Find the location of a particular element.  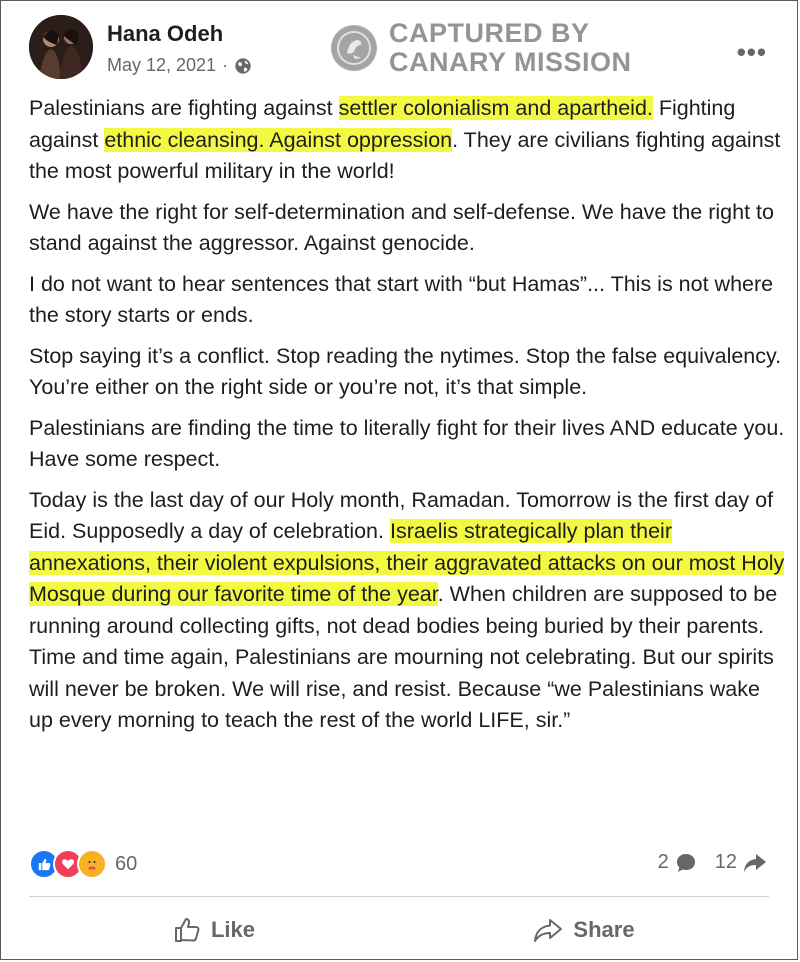

thumbs-up-icon is located at coordinates (187, 930).